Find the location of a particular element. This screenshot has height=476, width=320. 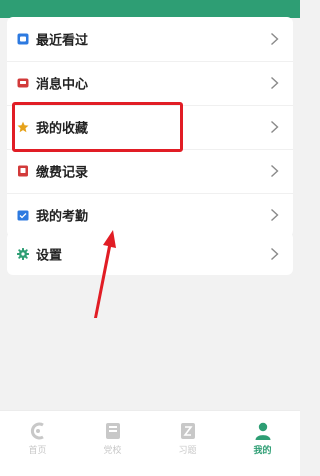

attendance-icon is located at coordinates (23, 215).